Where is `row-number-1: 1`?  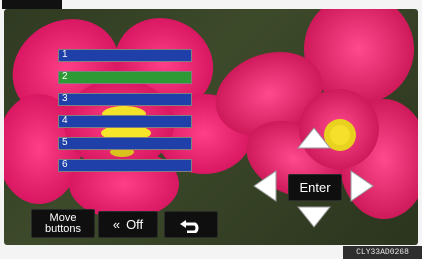
row-number-1: 1 is located at coordinates (65, 54).